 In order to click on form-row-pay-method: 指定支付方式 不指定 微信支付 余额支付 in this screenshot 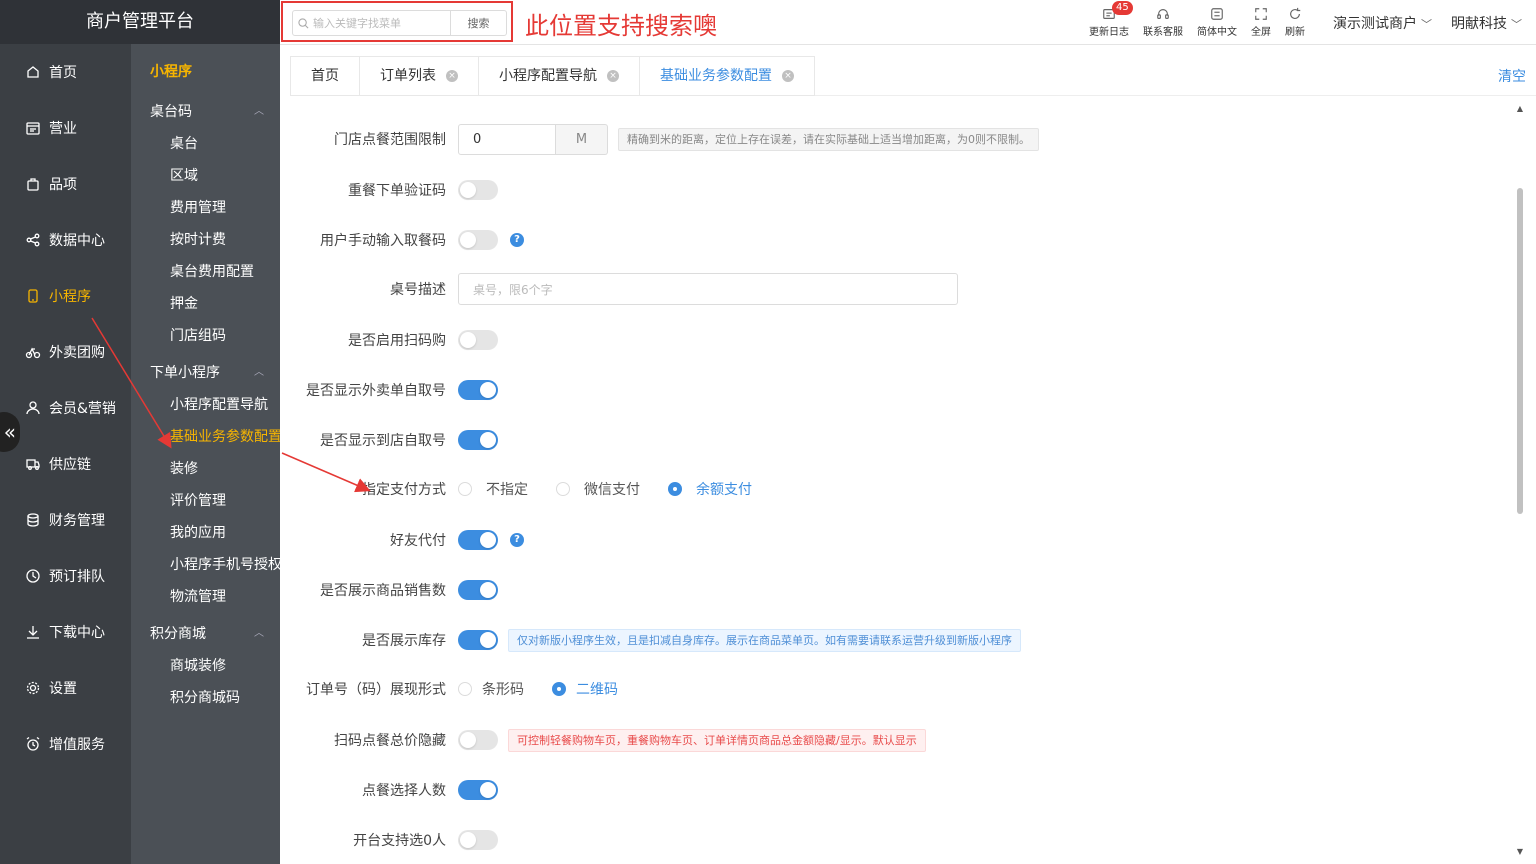, I will do `click(890, 489)`.